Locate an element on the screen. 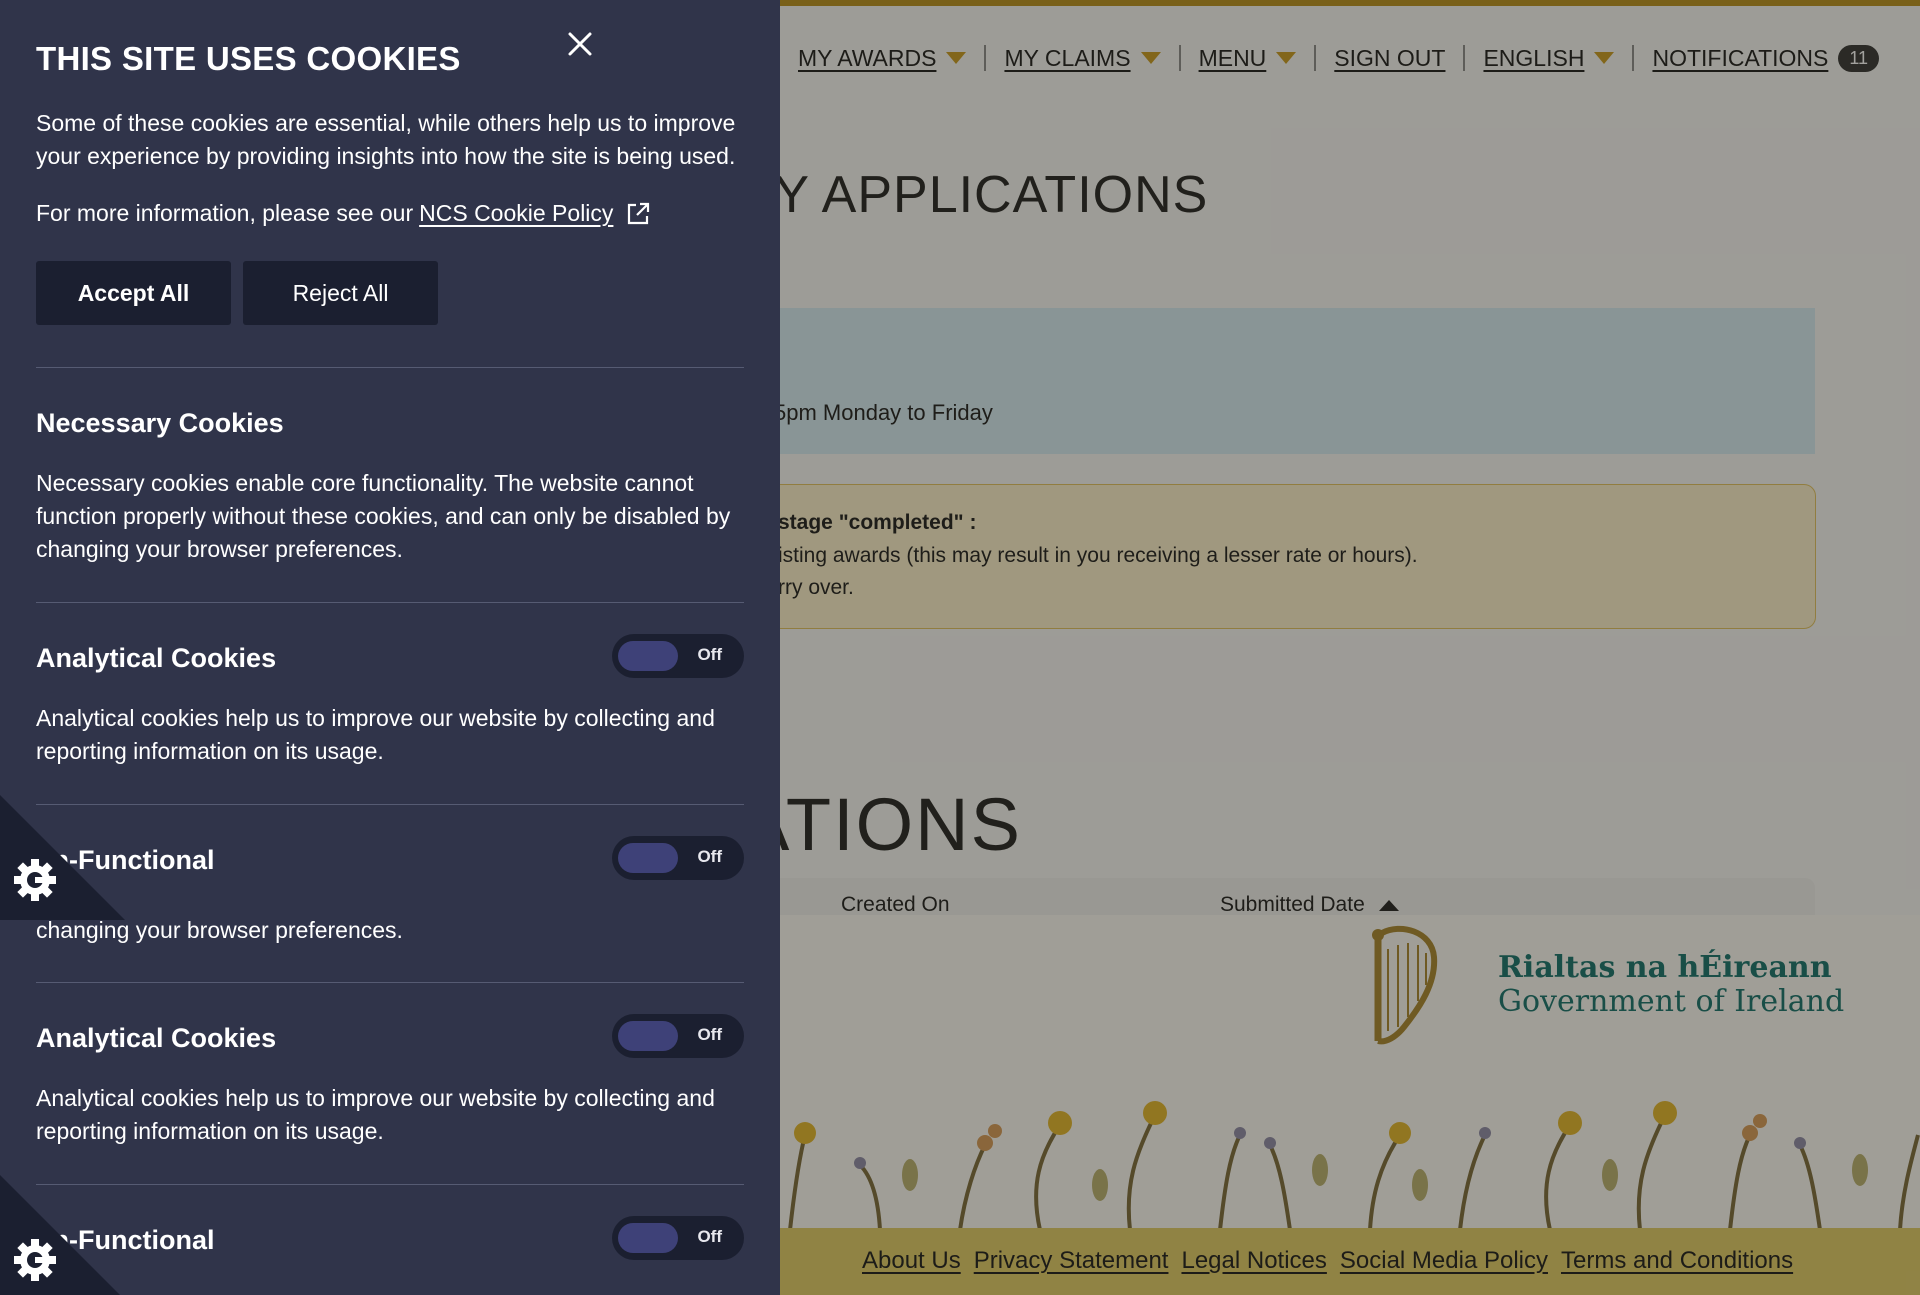  close-button is located at coordinates (580, 44).